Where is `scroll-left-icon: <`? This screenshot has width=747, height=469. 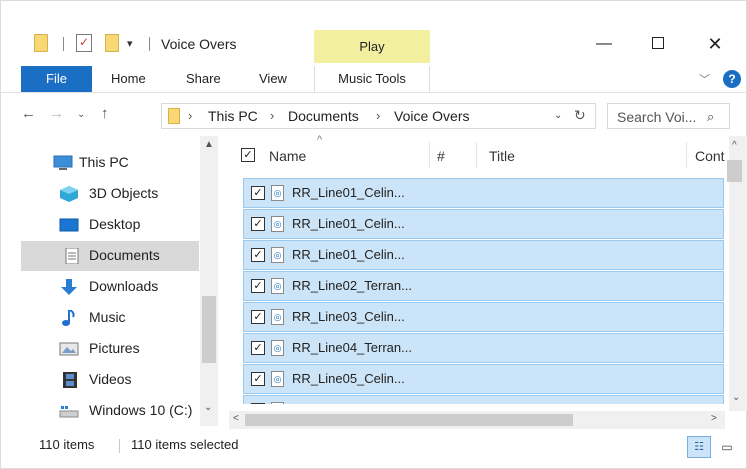 scroll-left-icon: < is located at coordinates (236, 418).